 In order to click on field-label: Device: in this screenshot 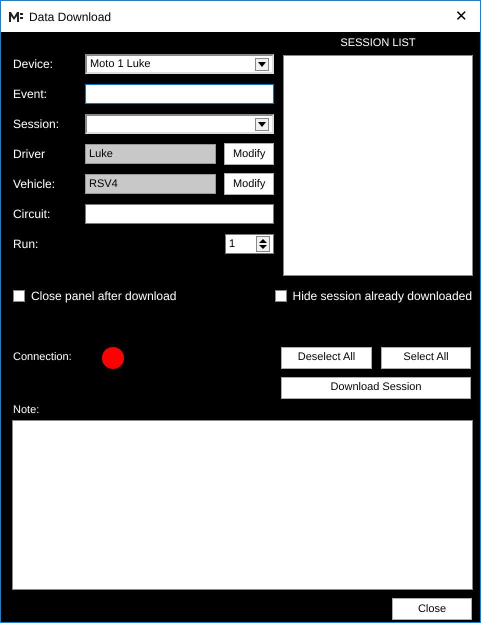, I will do `click(33, 64)`.